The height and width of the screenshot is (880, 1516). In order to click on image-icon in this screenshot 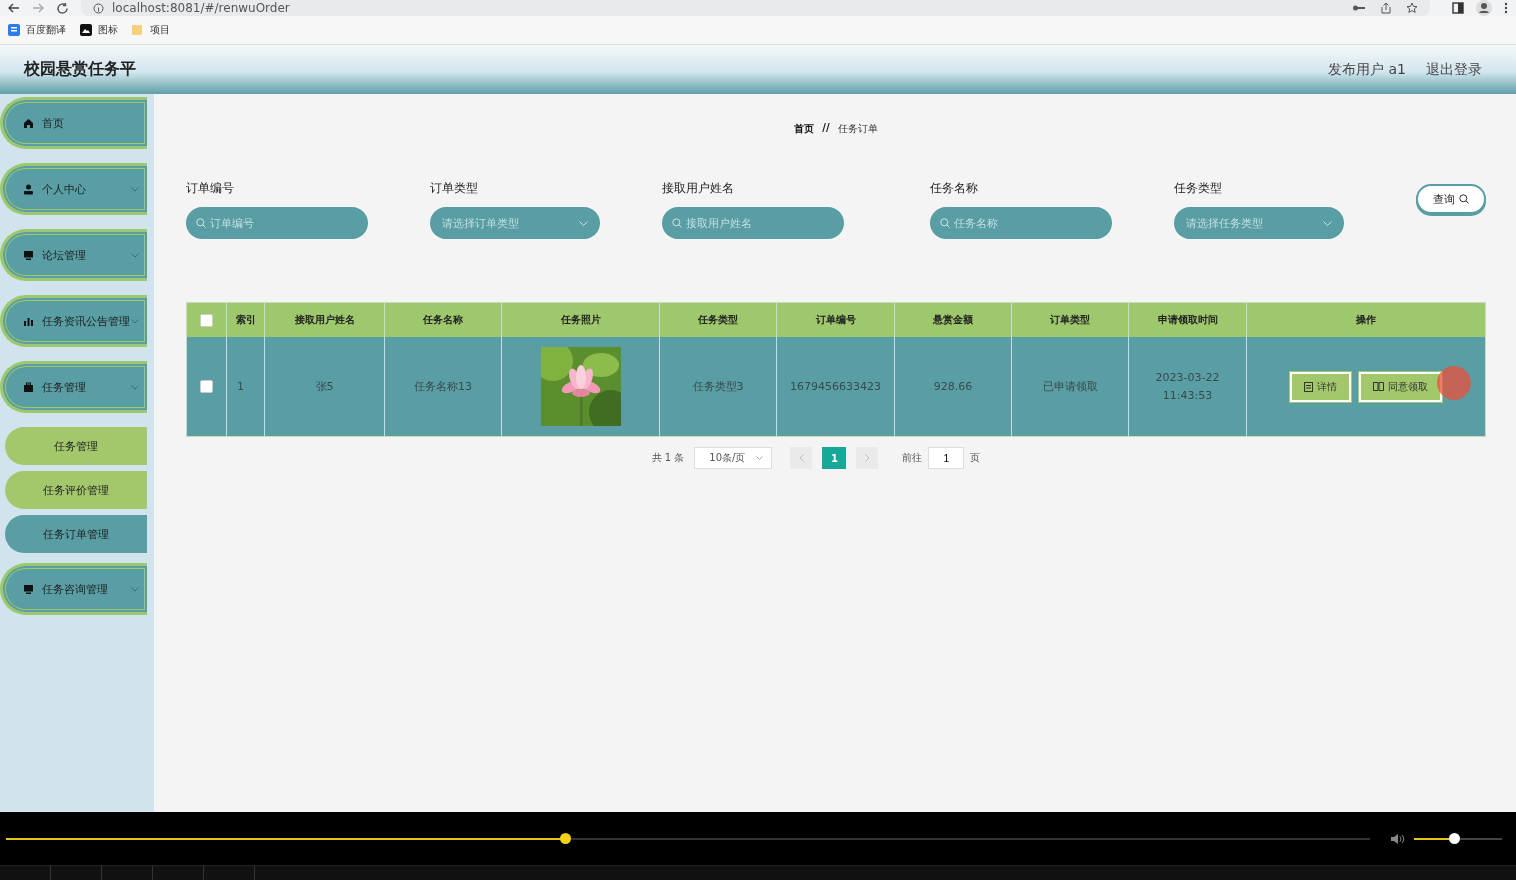, I will do `click(86, 30)`.